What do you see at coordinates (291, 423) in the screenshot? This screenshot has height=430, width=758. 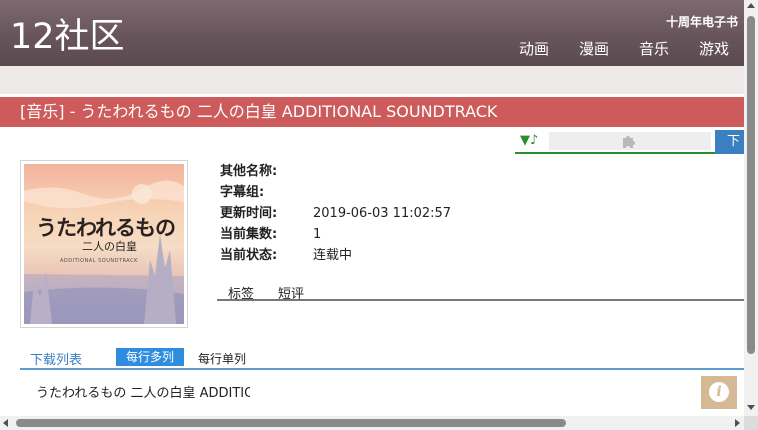 I see `horizontal-scroll-thumb` at bounding box center [291, 423].